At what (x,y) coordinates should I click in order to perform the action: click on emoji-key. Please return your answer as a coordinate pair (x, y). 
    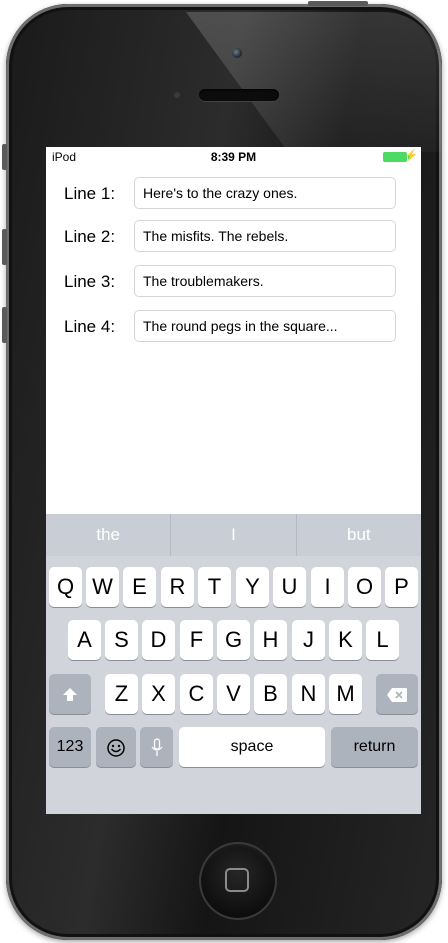
    Looking at the image, I should click on (116, 747).